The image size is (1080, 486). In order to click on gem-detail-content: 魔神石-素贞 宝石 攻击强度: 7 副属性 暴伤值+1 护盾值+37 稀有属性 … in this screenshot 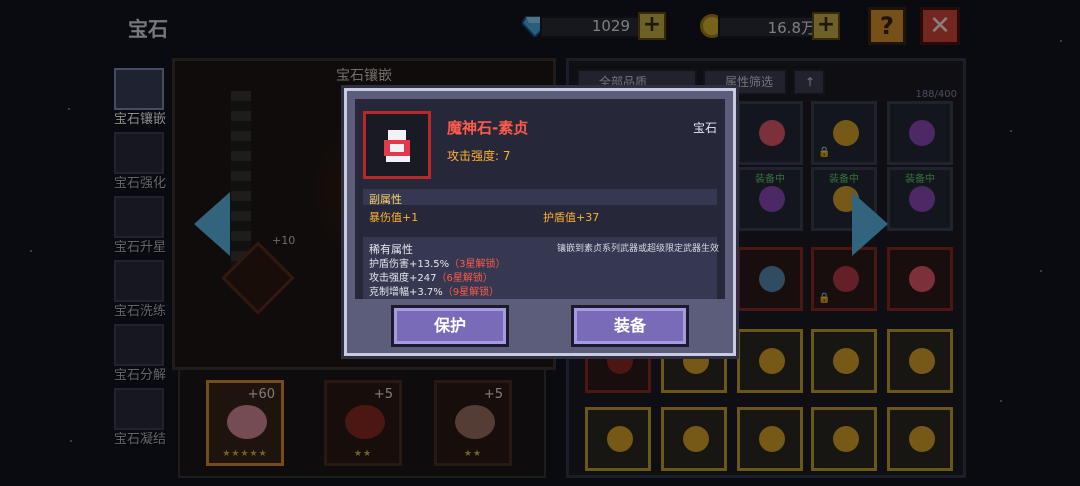, I will do `click(540, 199)`.